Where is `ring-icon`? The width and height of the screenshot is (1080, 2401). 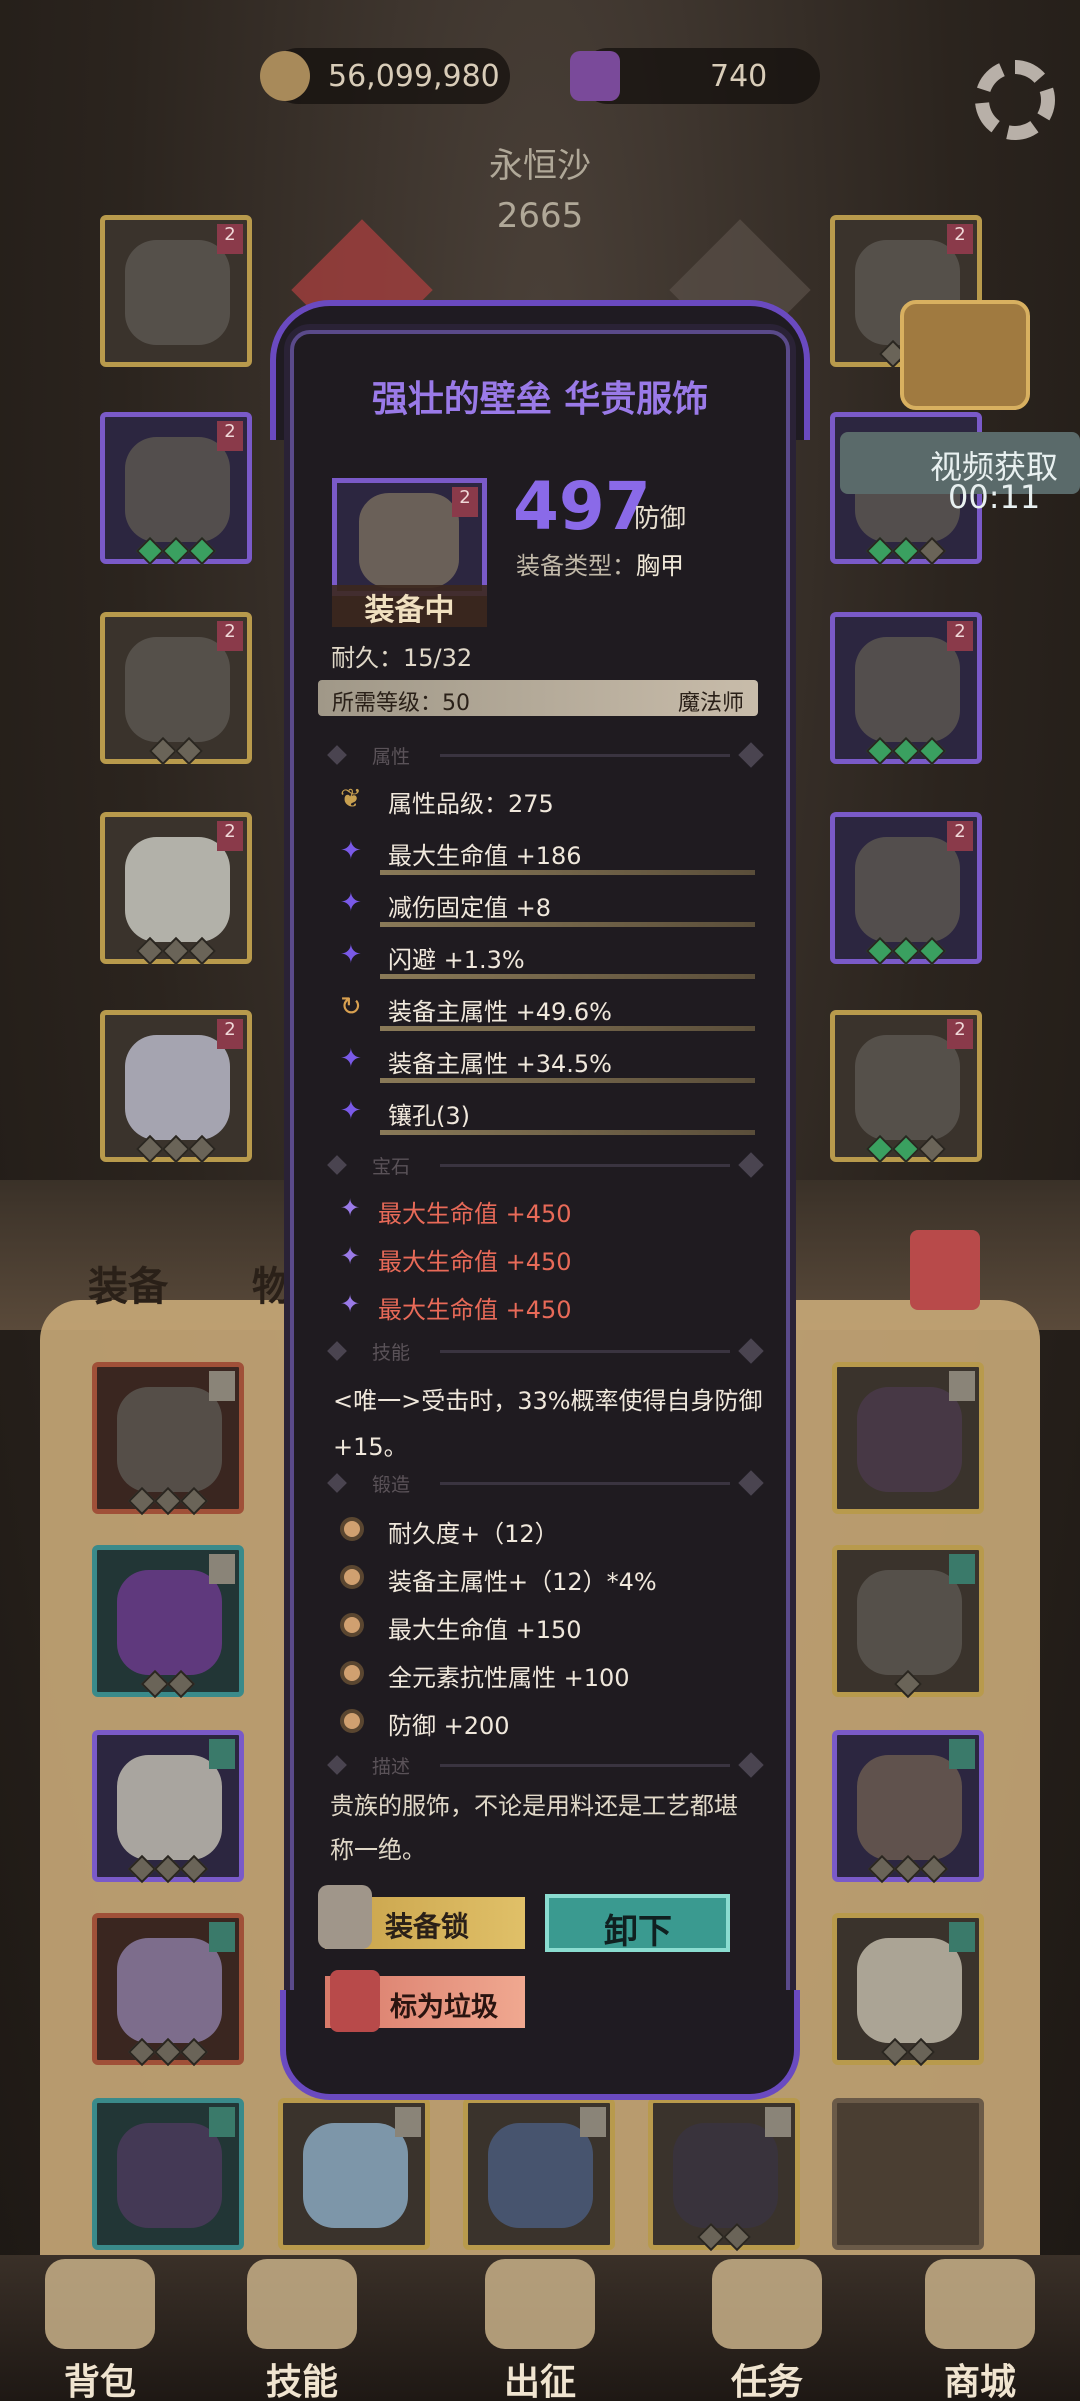 ring-icon is located at coordinates (907, 689).